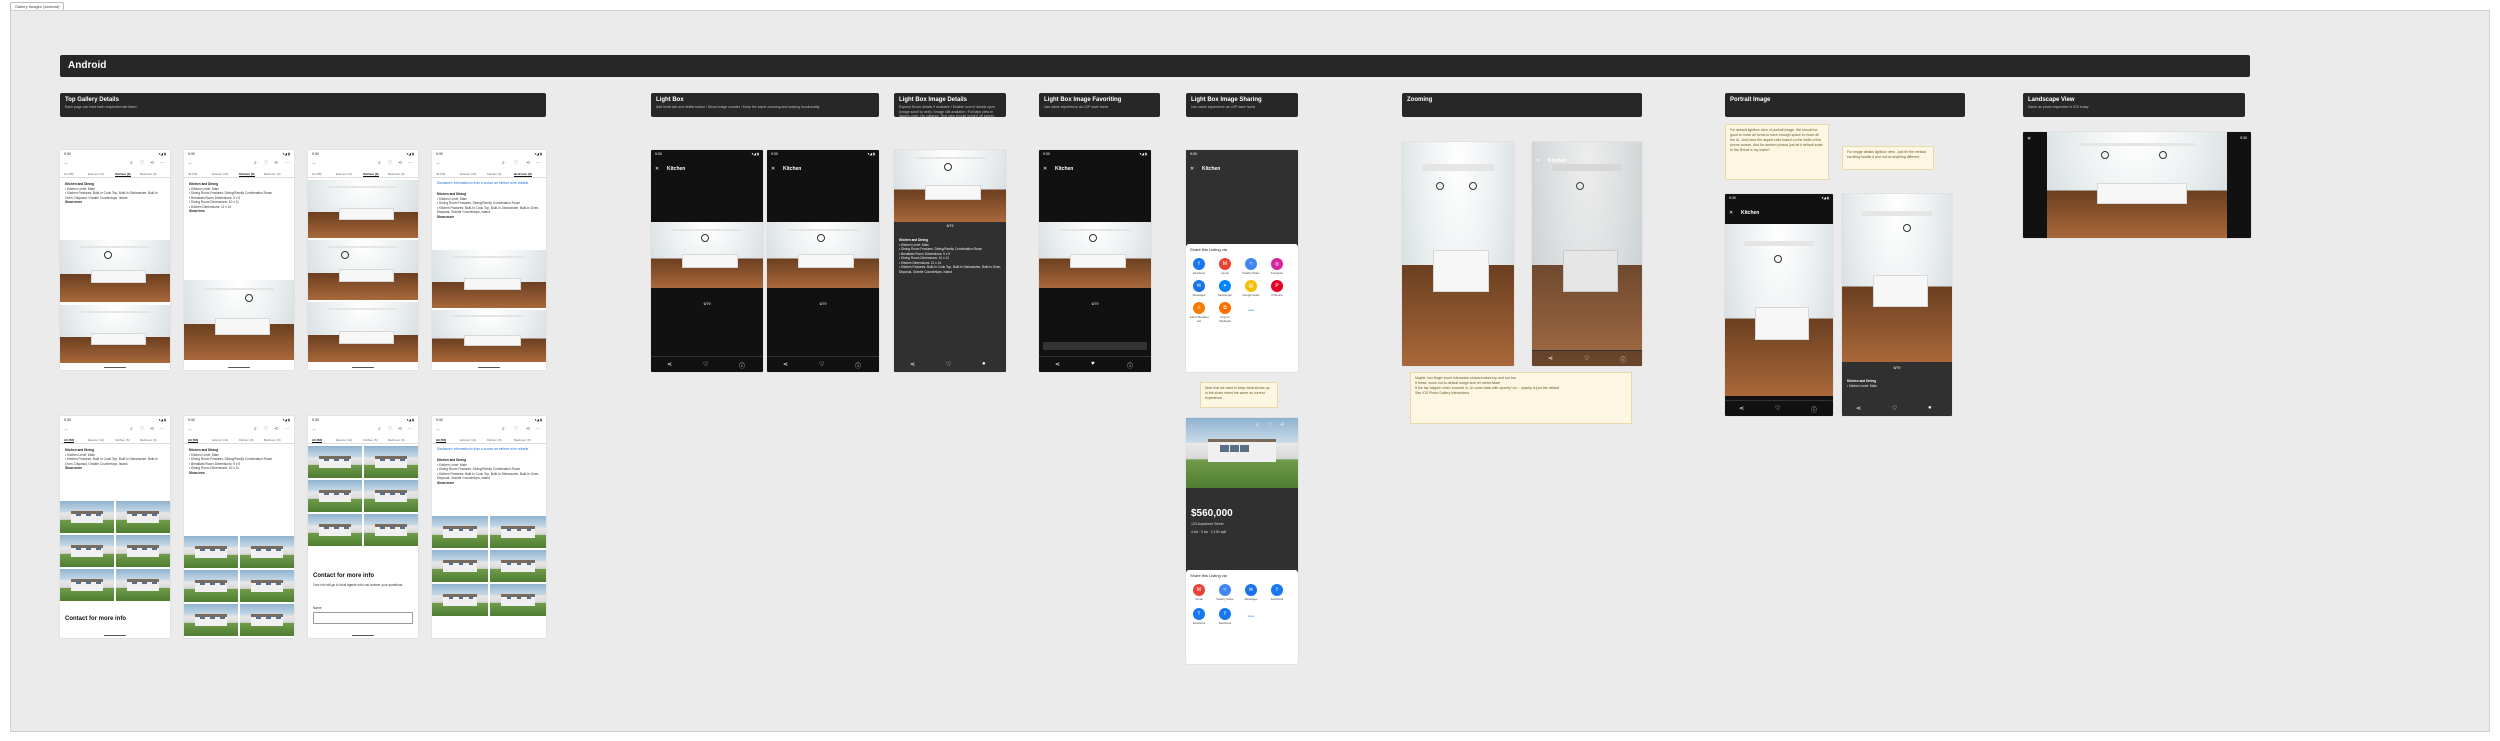  What do you see at coordinates (1225, 312) in the screenshot?
I see `share-app-clipboard: ⧉ Copy to Clipboard` at bounding box center [1225, 312].